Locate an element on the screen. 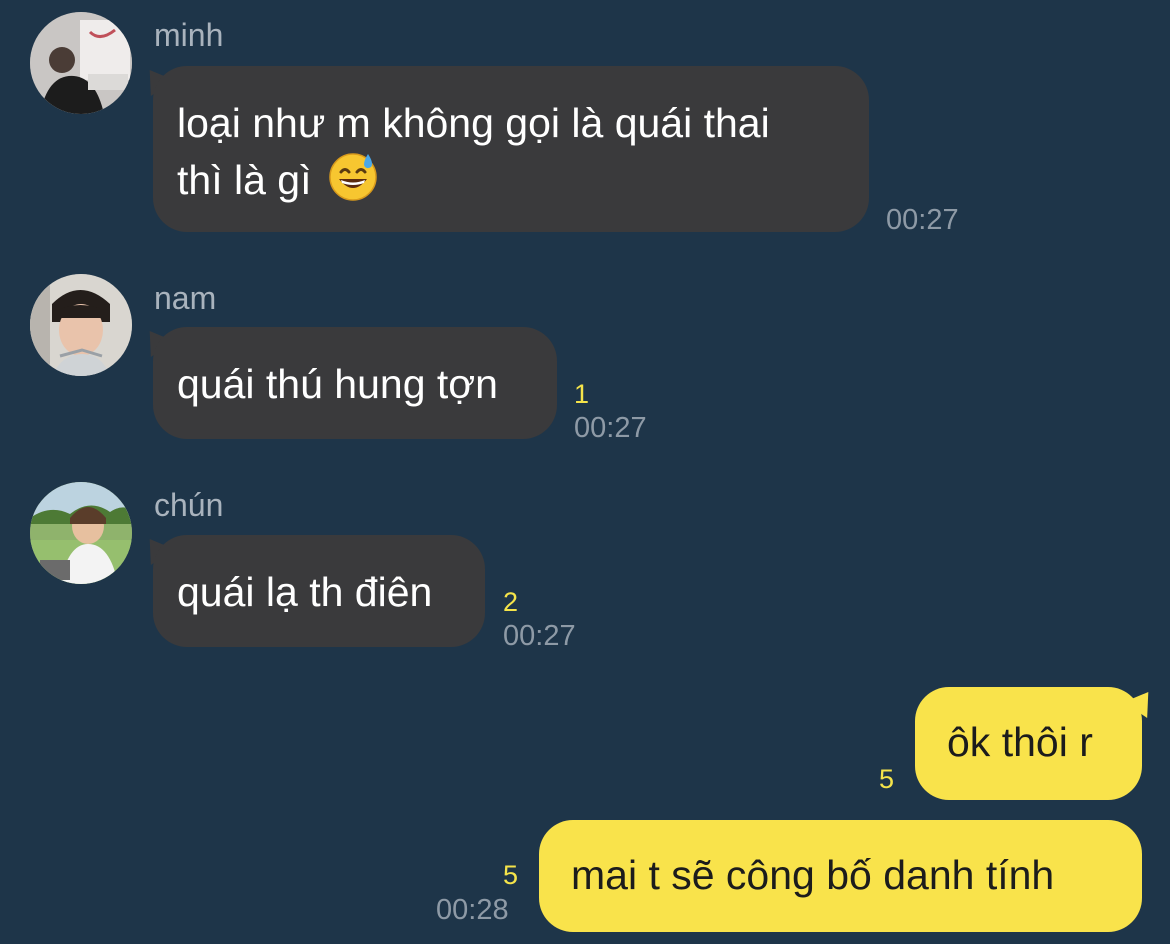 The image size is (1170, 944). message-text-line: thì là gì is located at coordinates (511, 178).